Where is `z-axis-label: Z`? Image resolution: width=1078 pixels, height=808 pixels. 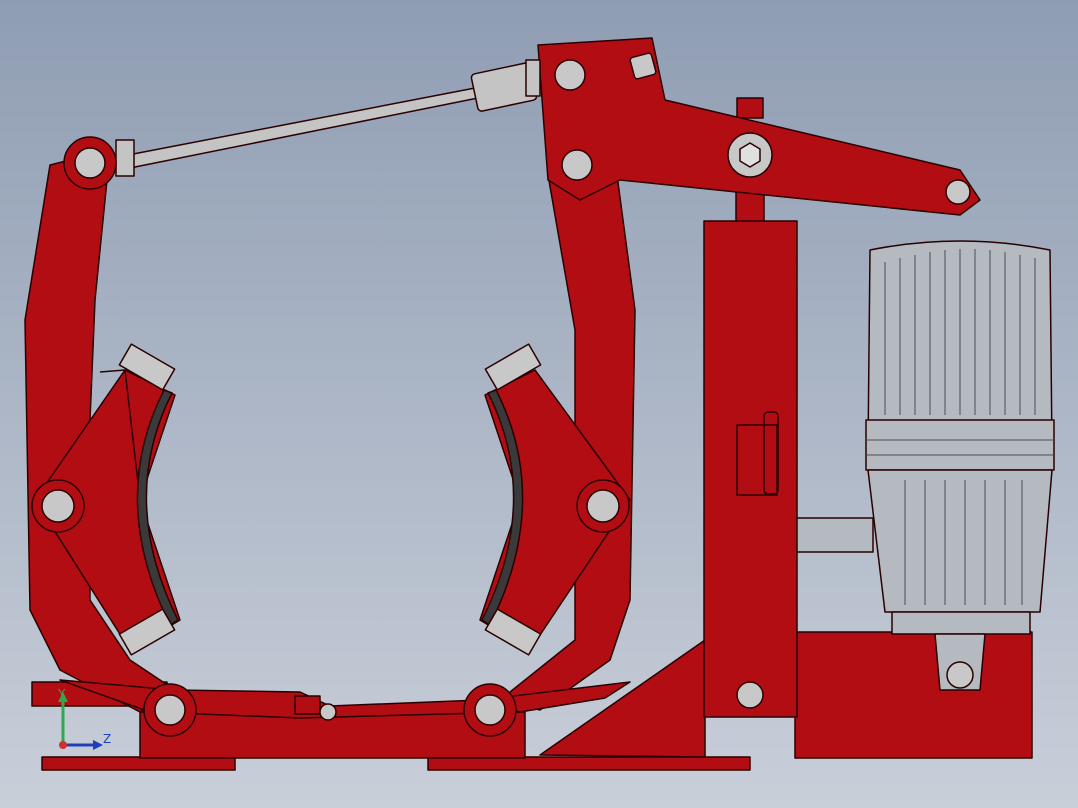 z-axis-label: Z is located at coordinates (107, 739).